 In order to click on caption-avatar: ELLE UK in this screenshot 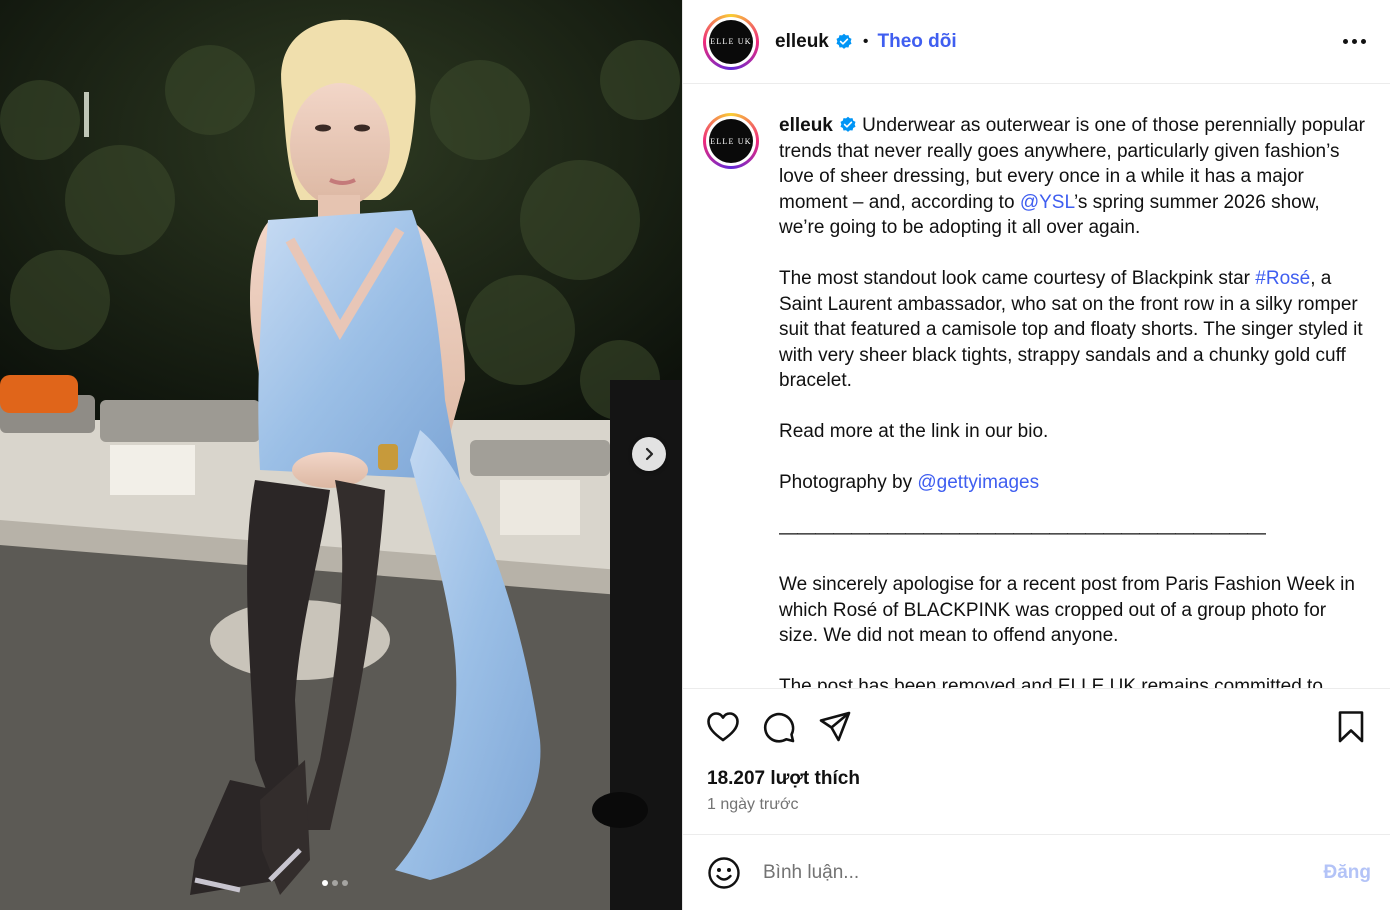, I will do `click(731, 141)`.